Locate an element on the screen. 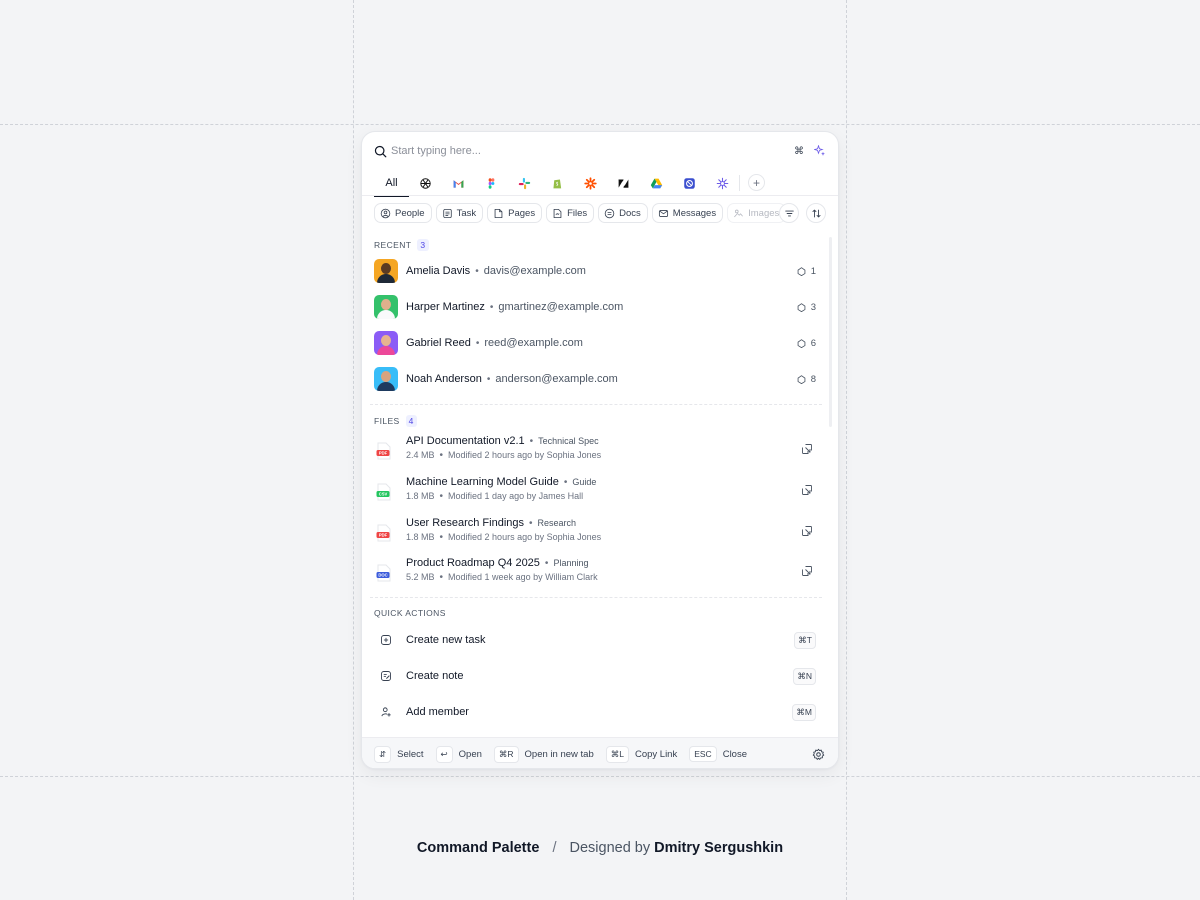  person-name: Gabriel Reed is located at coordinates (438, 343).